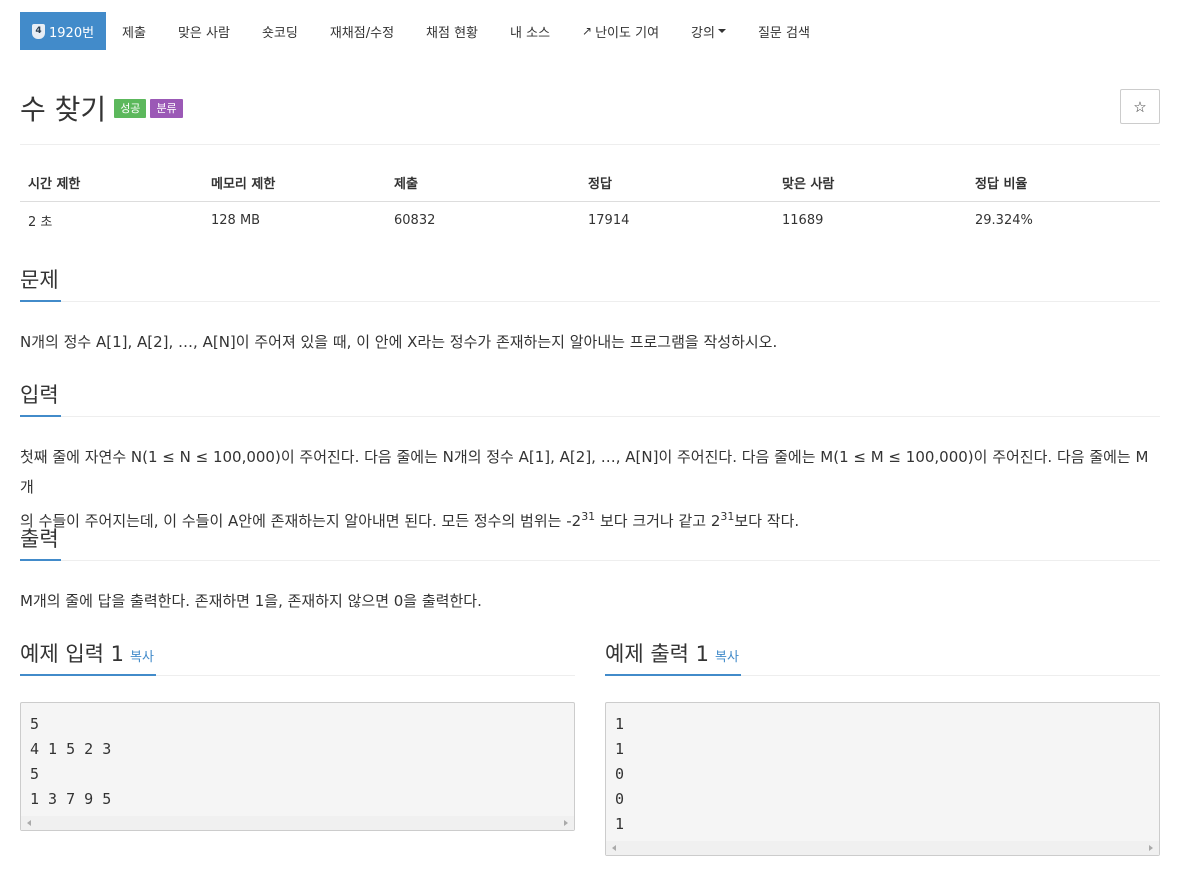 This screenshot has height=888, width=1185. I want to click on sample-output-heading: 예제 출력 1 복사, so click(673, 658).